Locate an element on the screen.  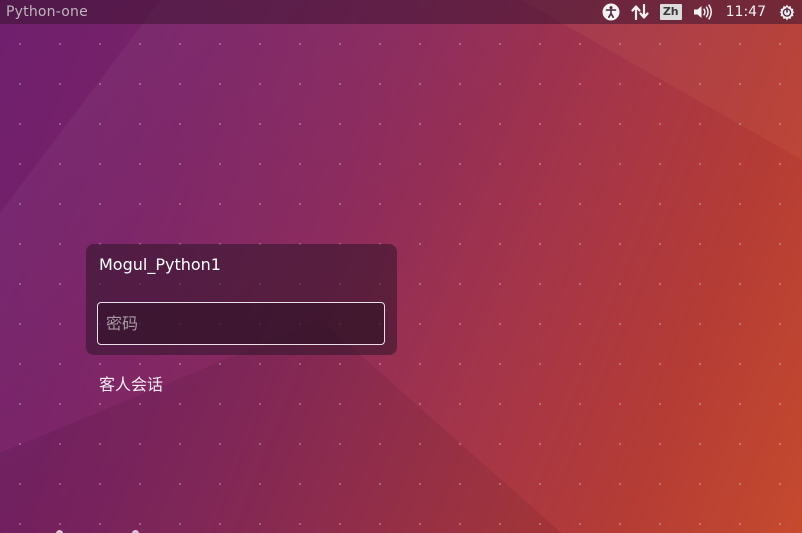
hostname-label: Python-one is located at coordinates (47, 12).